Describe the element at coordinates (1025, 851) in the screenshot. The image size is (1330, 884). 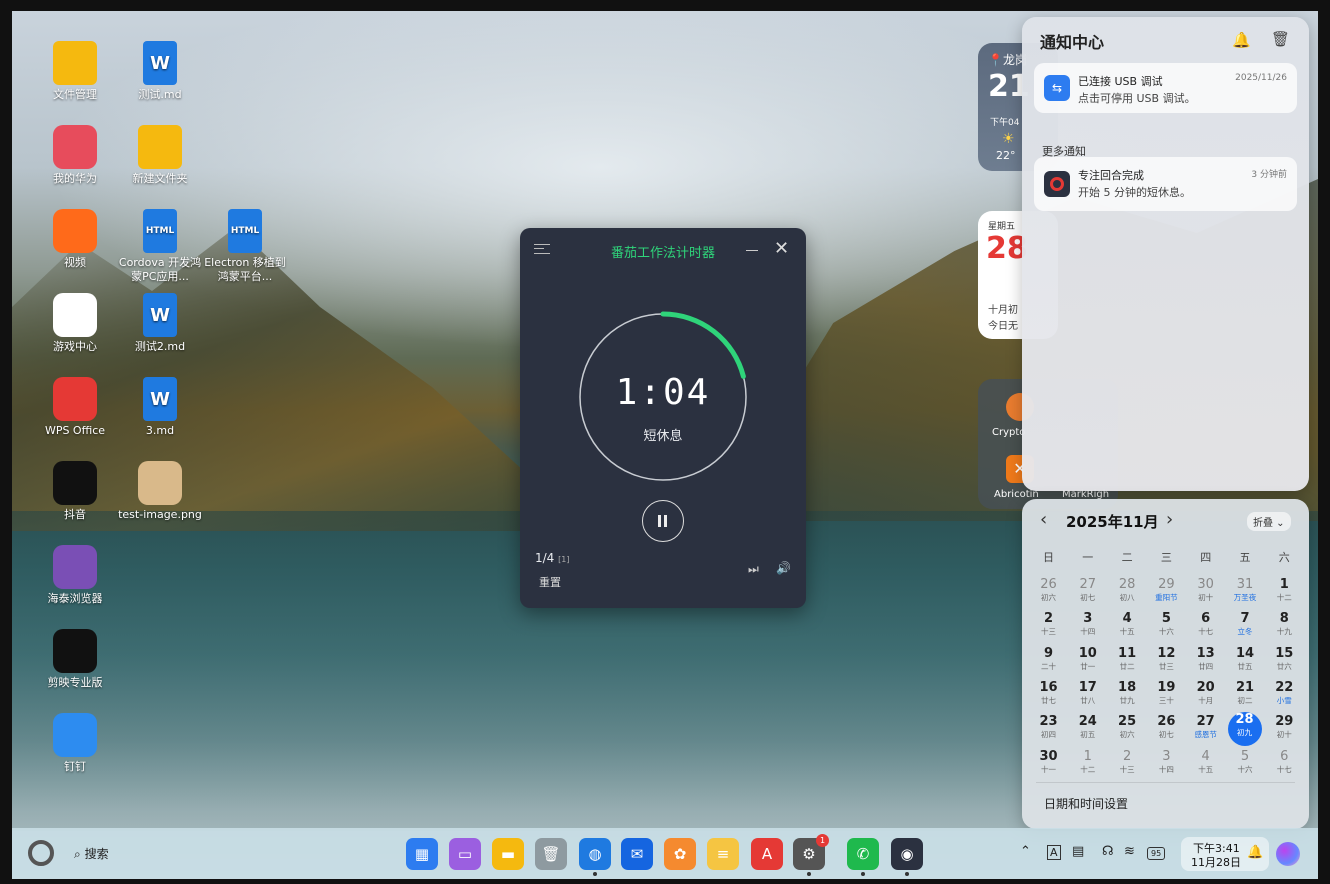
I see `chevron-up-icon: ⌃` at that location.